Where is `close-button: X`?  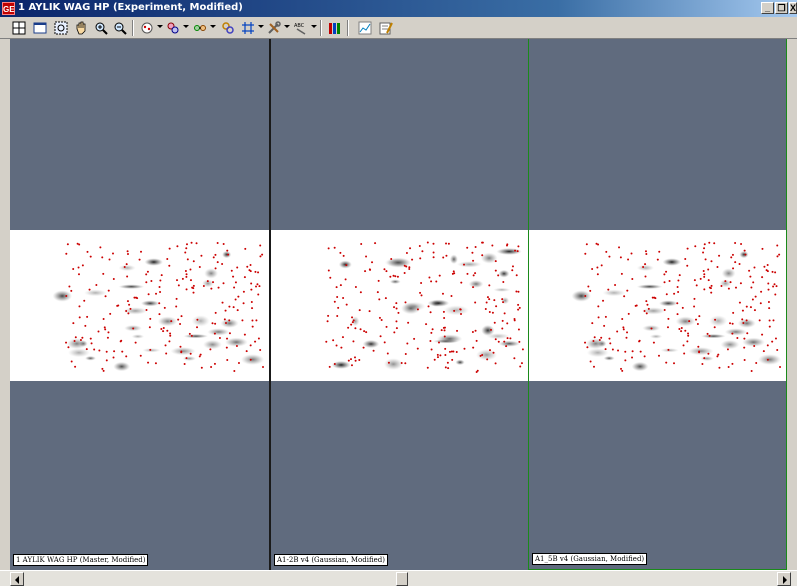
close-button: X is located at coordinates (793, 8).